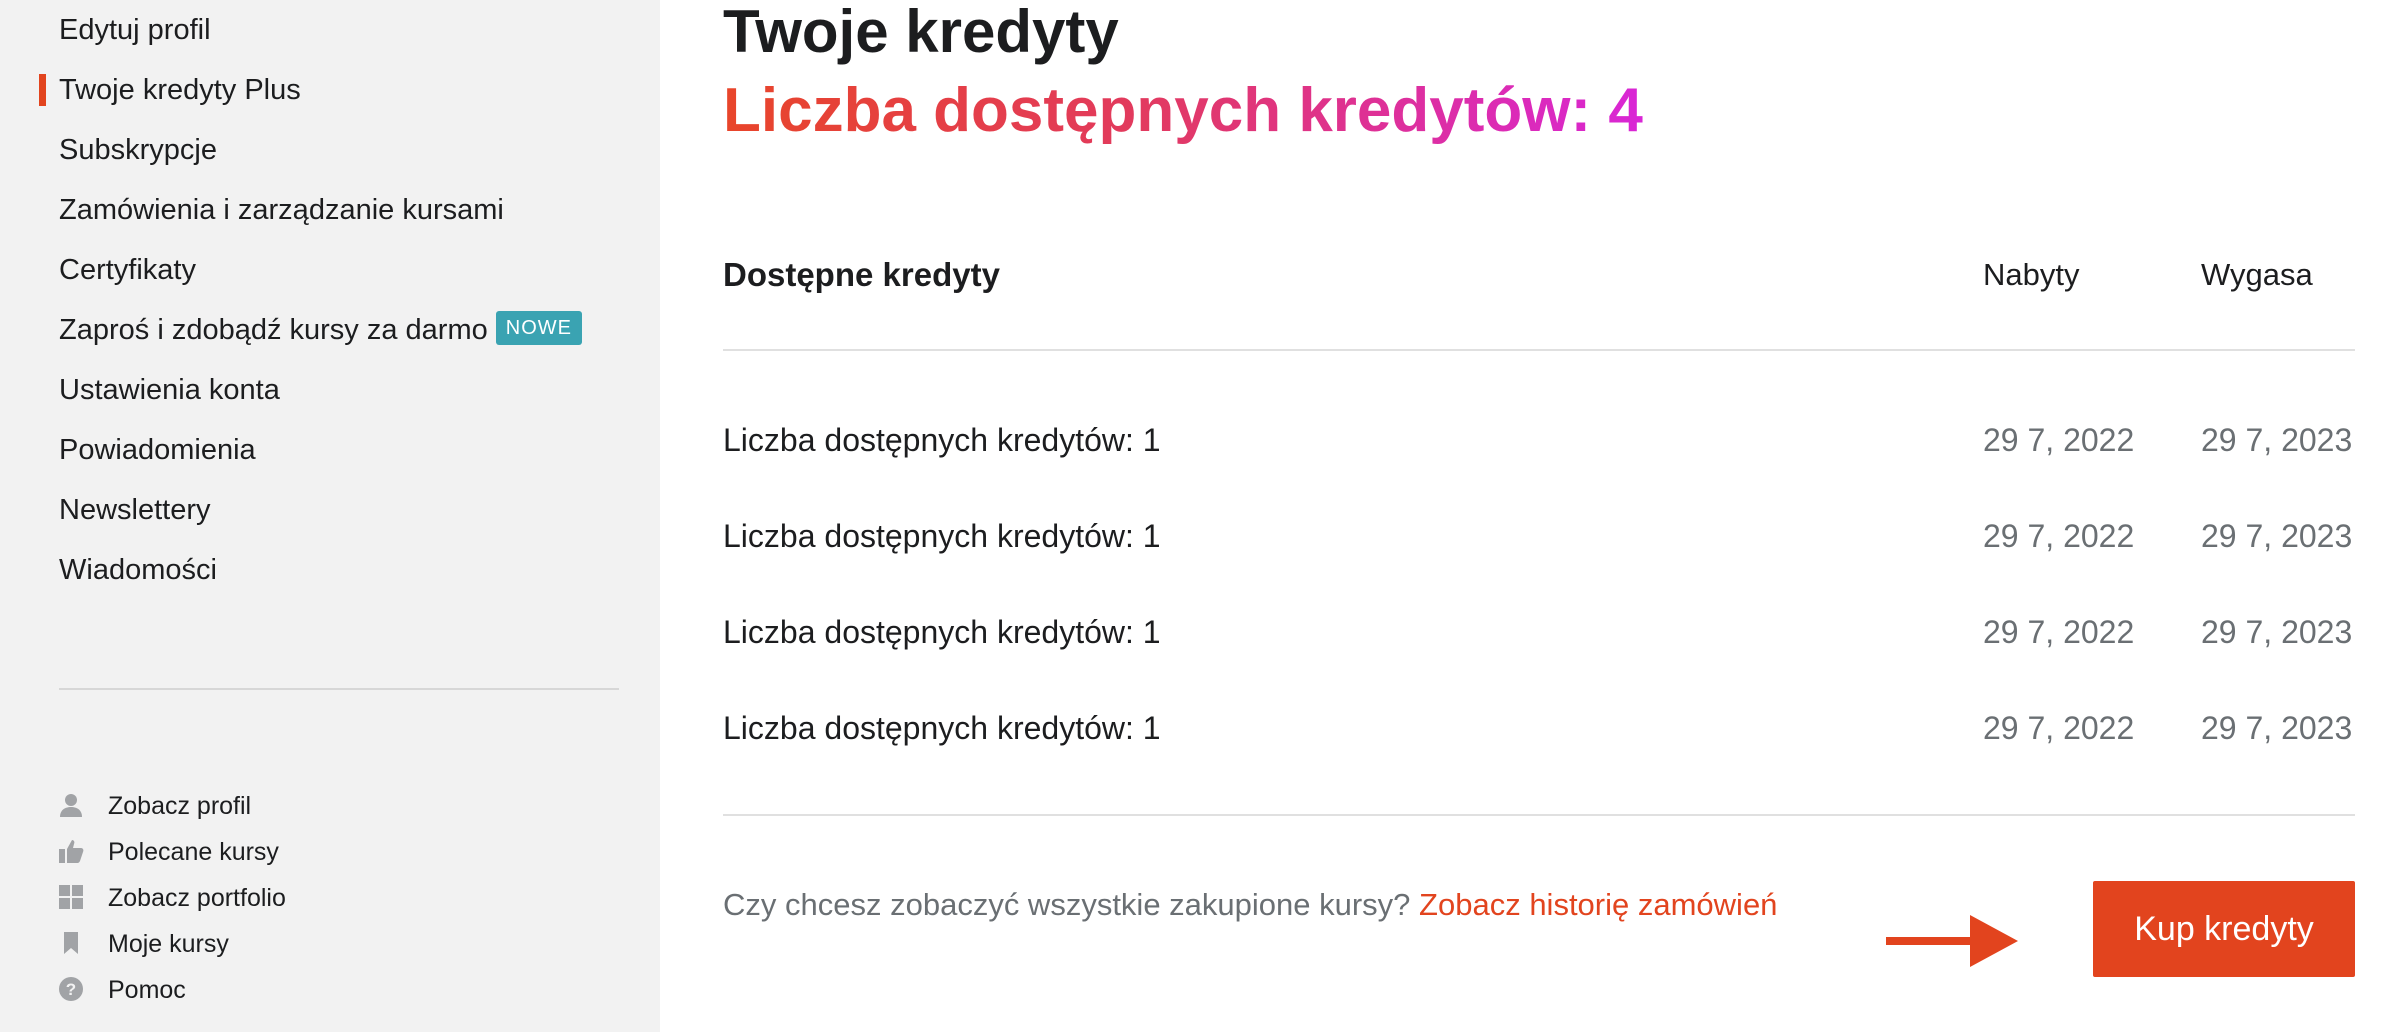  I want to click on table-divider-top, so click(1539, 350).